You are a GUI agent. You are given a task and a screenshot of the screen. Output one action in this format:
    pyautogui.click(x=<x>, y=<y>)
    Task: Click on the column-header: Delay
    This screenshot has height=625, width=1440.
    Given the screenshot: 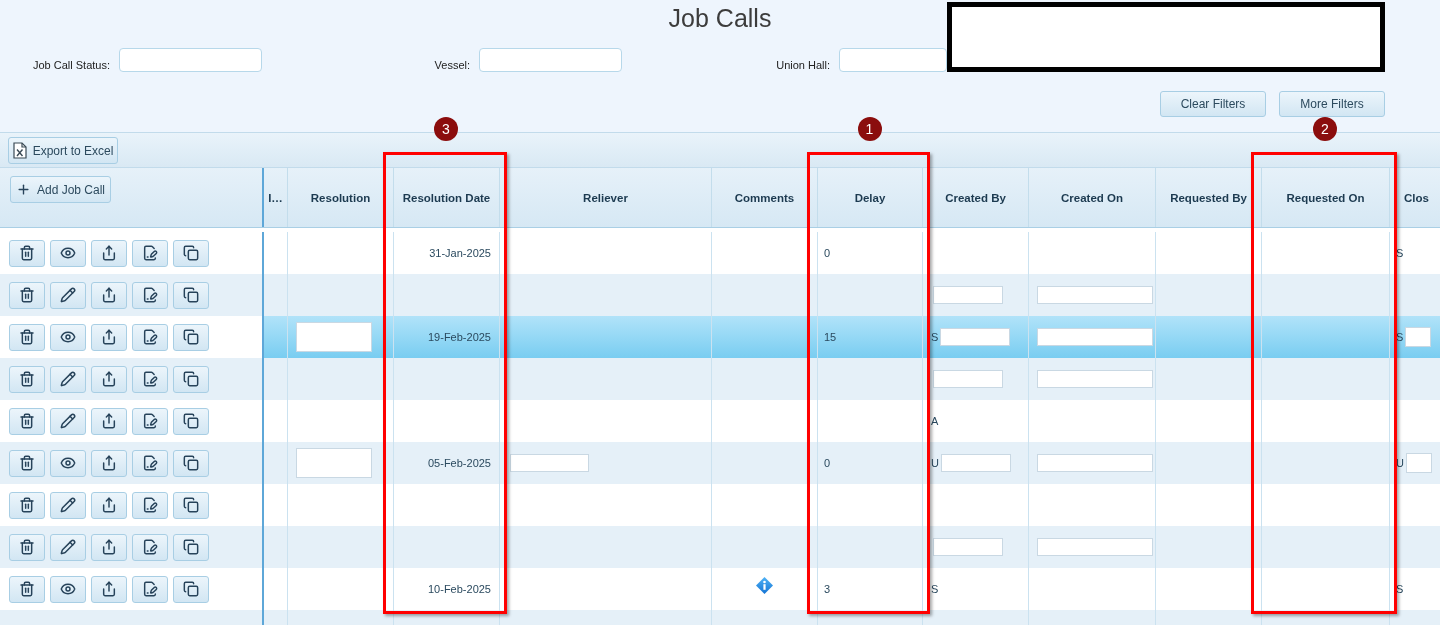 What is the action you would take?
    pyautogui.click(x=869, y=197)
    